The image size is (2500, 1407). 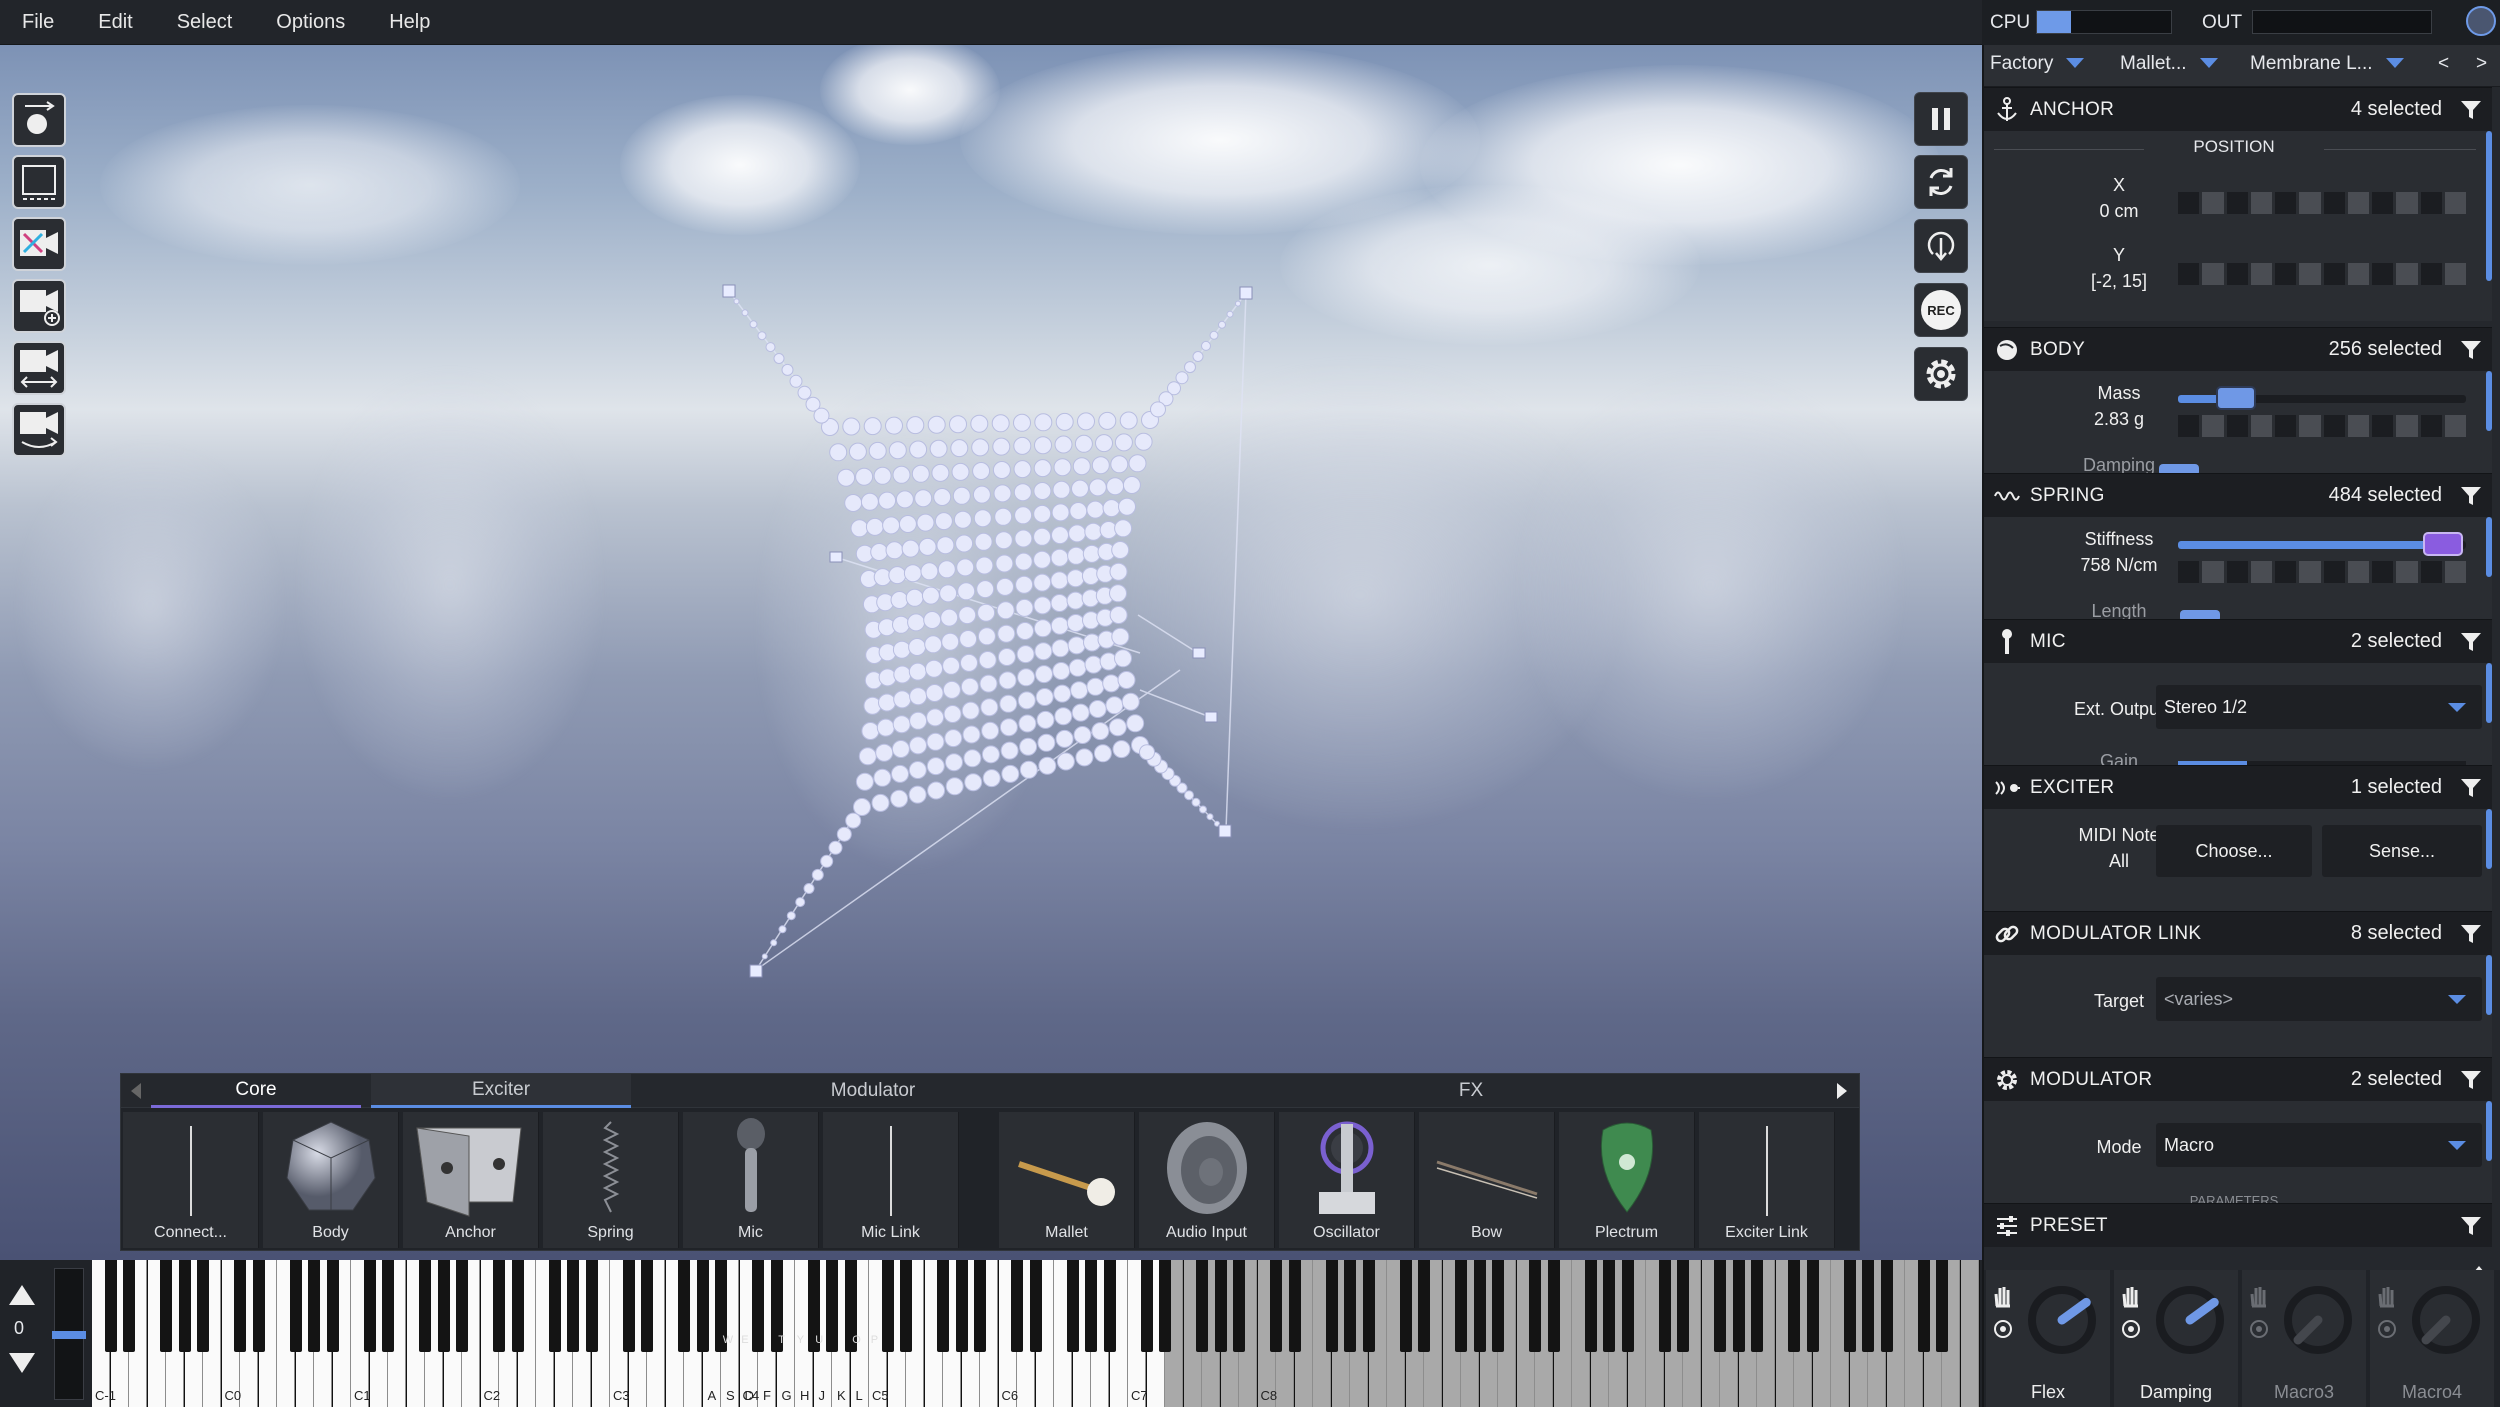 I want to click on x-modulation-strip, so click(x=2322, y=203).